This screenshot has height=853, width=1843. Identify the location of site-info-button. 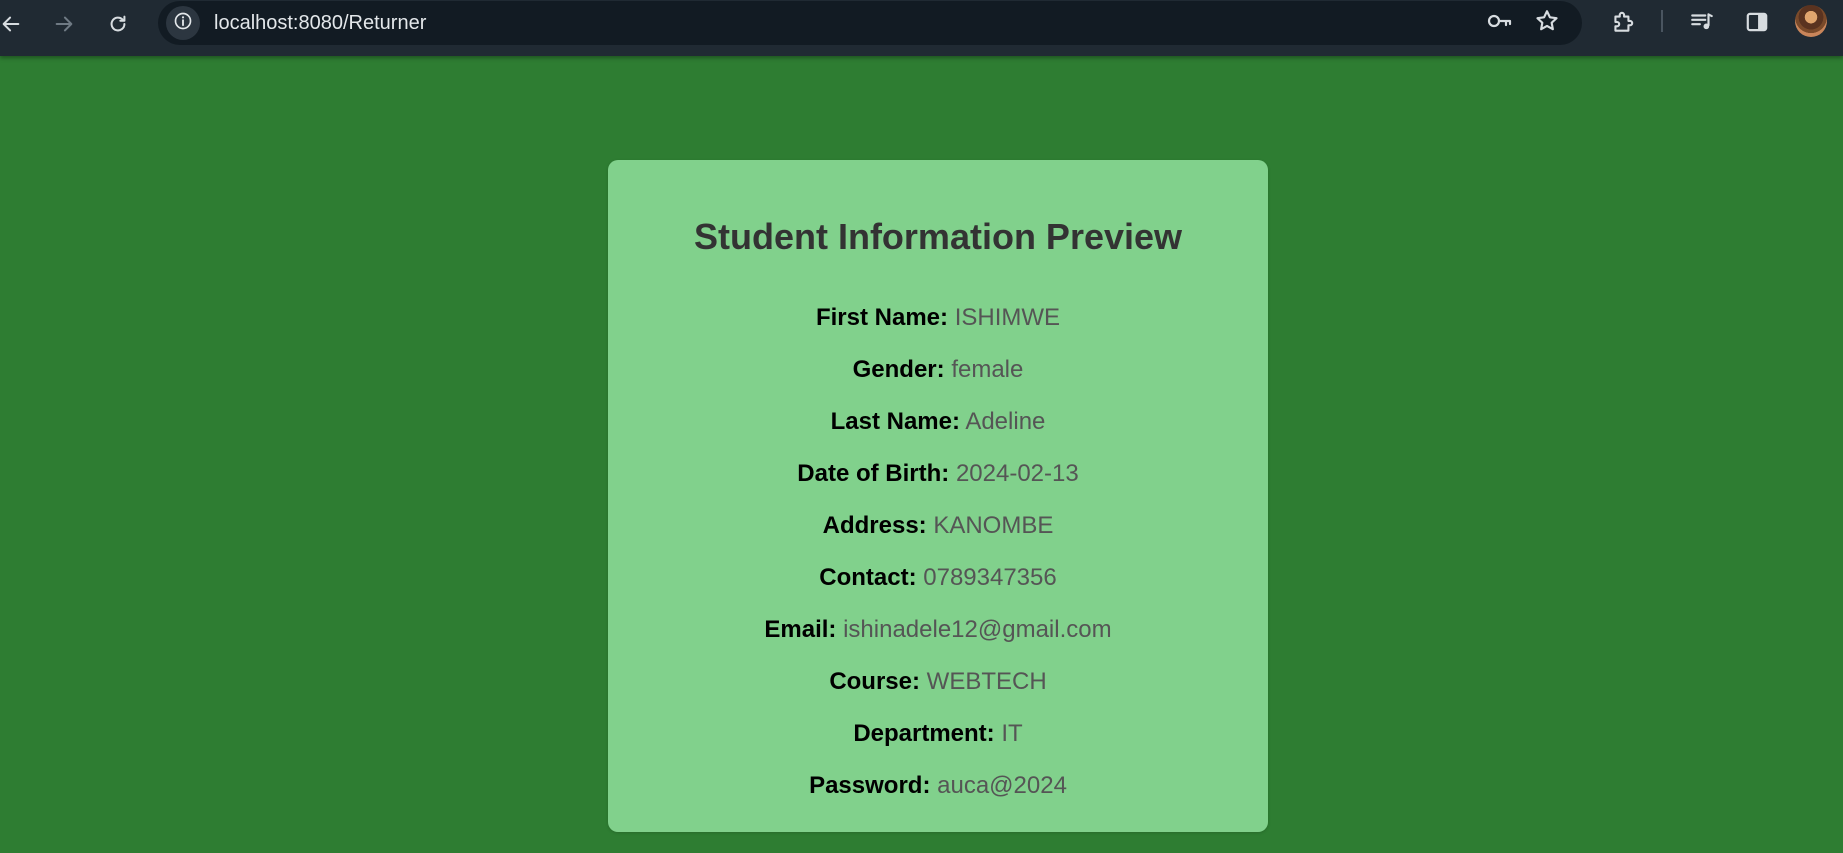
(183, 23).